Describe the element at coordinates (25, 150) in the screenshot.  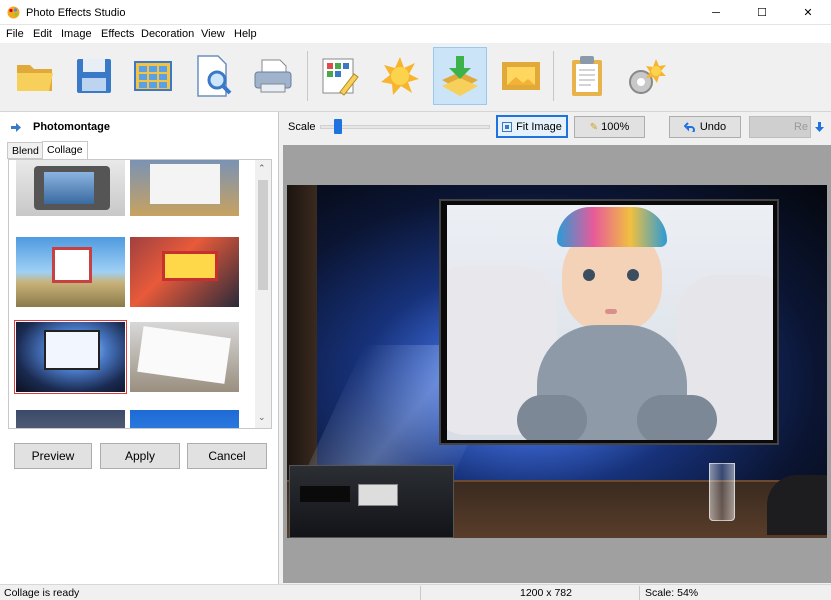
I see `tab-blend: Blend` at that location.